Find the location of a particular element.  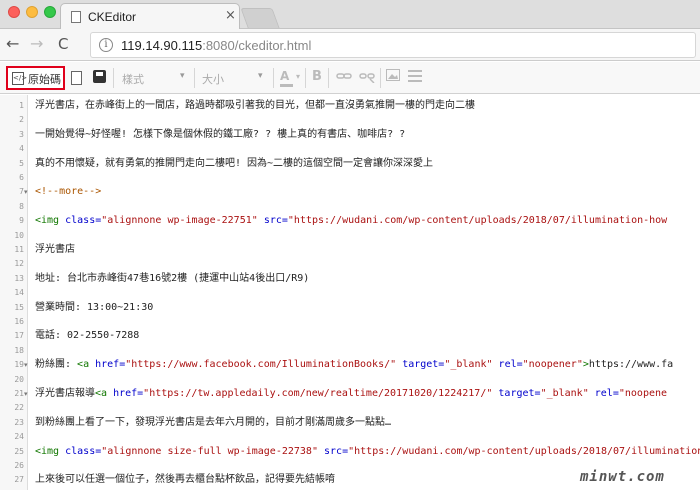

size-dropdown-label: 大小 is located at coordinates (213, 79).